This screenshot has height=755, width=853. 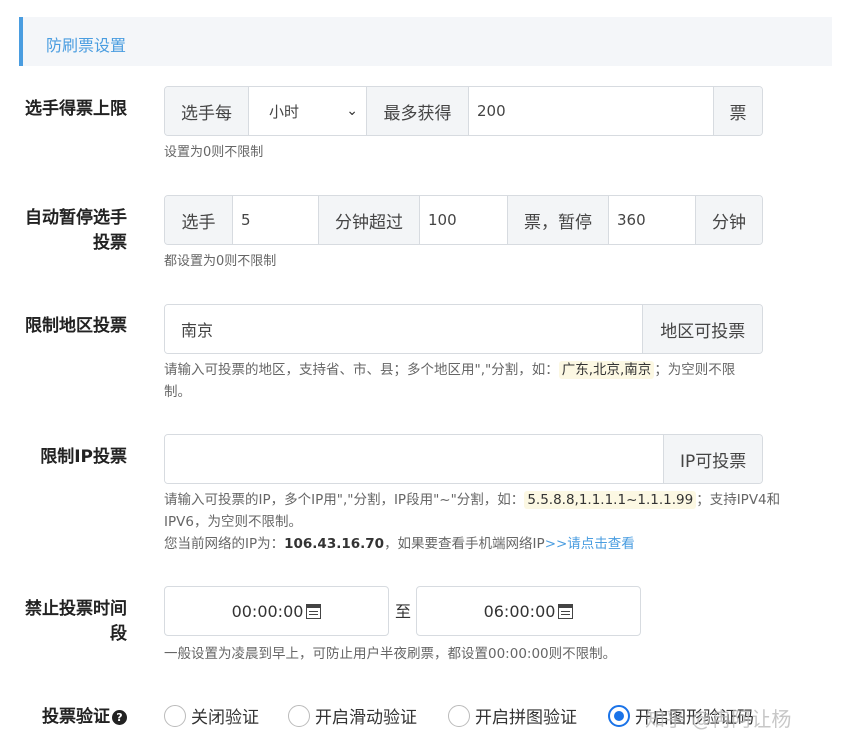 I want to click on current-ip-prefix: 您当前网络的IP为：, so click(x=224, y=544).